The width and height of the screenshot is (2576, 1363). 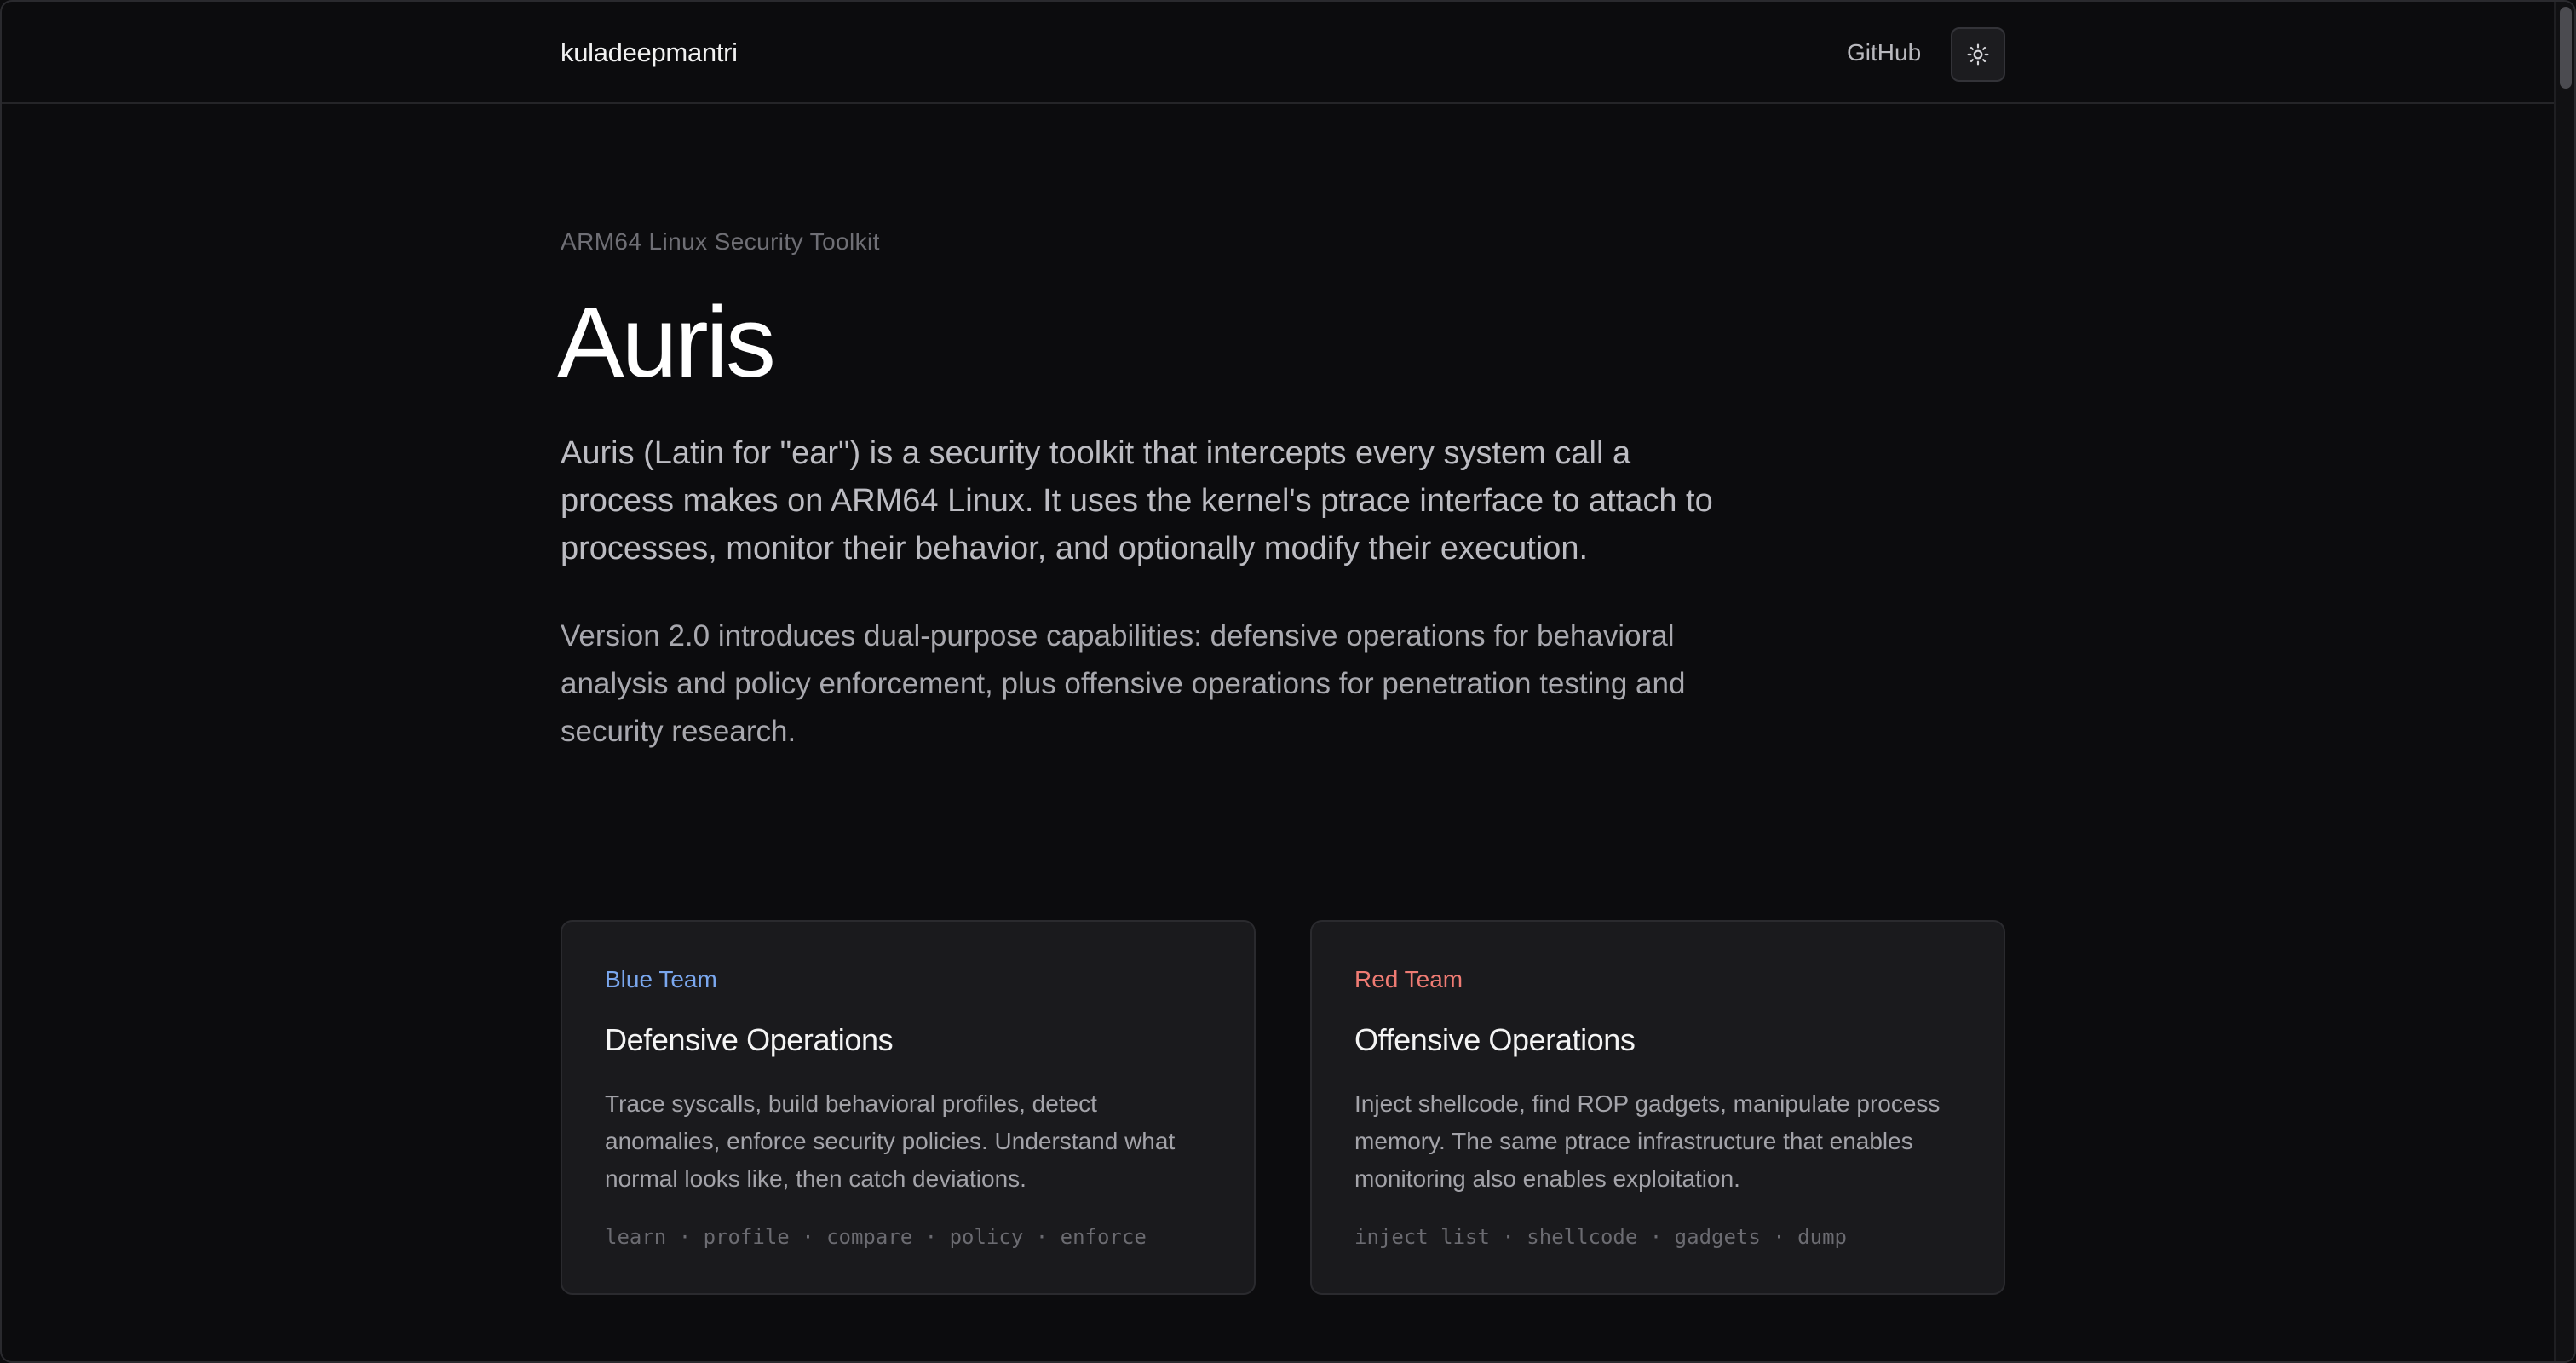 What do you see at coordinates (2564, 681) in the screenshot?
I see `vertical-scrollbar` at bounding box center [2564, 681].